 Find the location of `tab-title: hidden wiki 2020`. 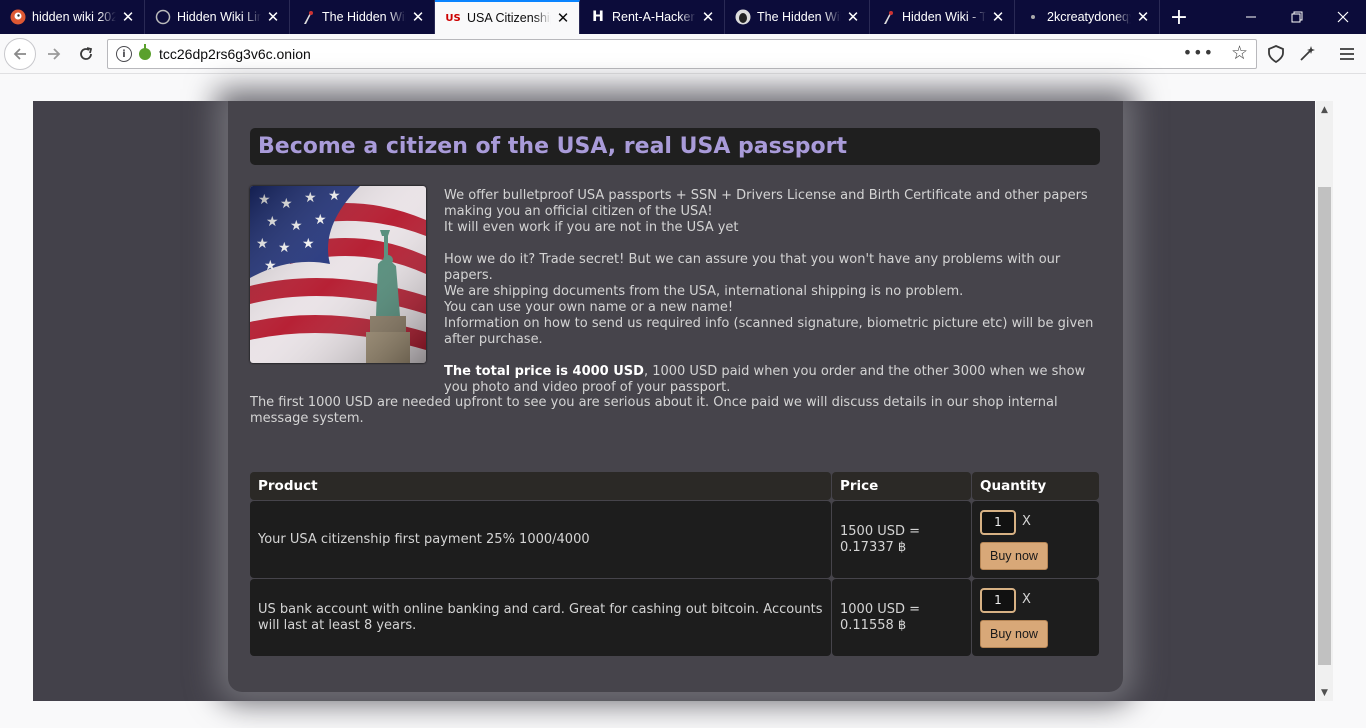

tab-title: hidden wiki 2020 is located at coordinates (74, 17).